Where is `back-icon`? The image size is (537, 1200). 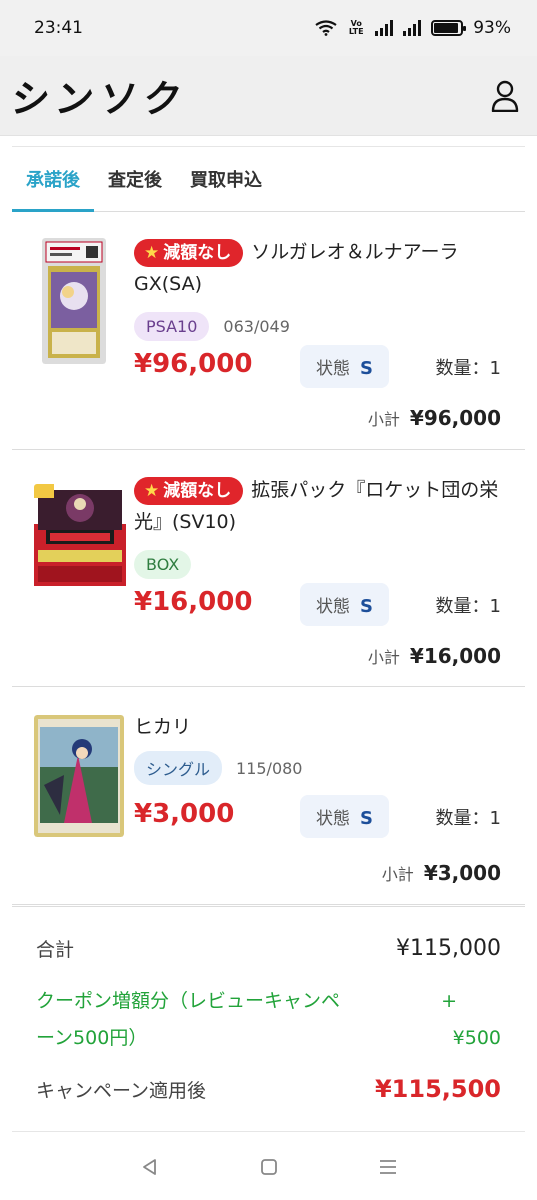
back-icon is located at coordinates (149, 1167).